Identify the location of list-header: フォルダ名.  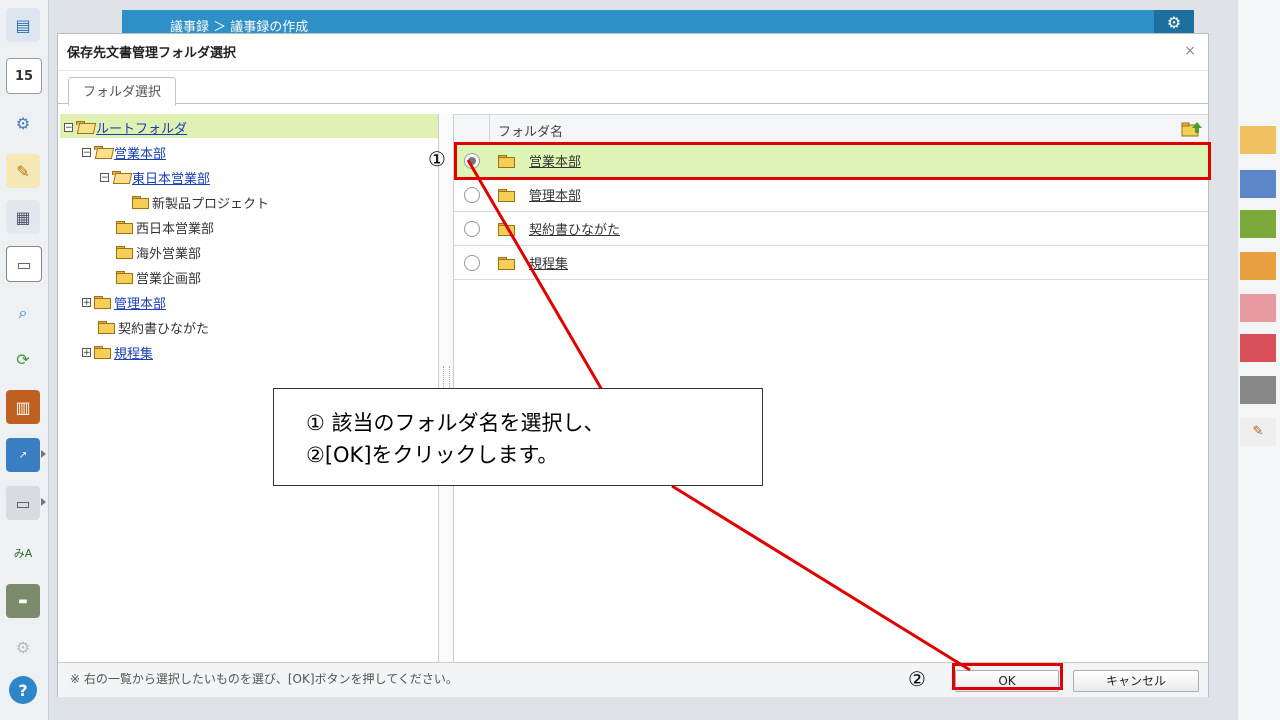
(831, 129).